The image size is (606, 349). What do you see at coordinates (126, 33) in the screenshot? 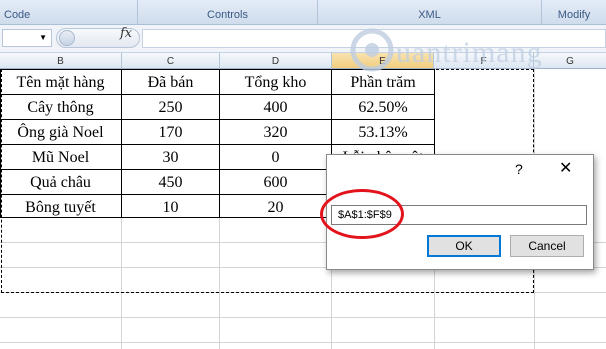
I see `insert-function-icon: fx` at bounding box center [126, 33].